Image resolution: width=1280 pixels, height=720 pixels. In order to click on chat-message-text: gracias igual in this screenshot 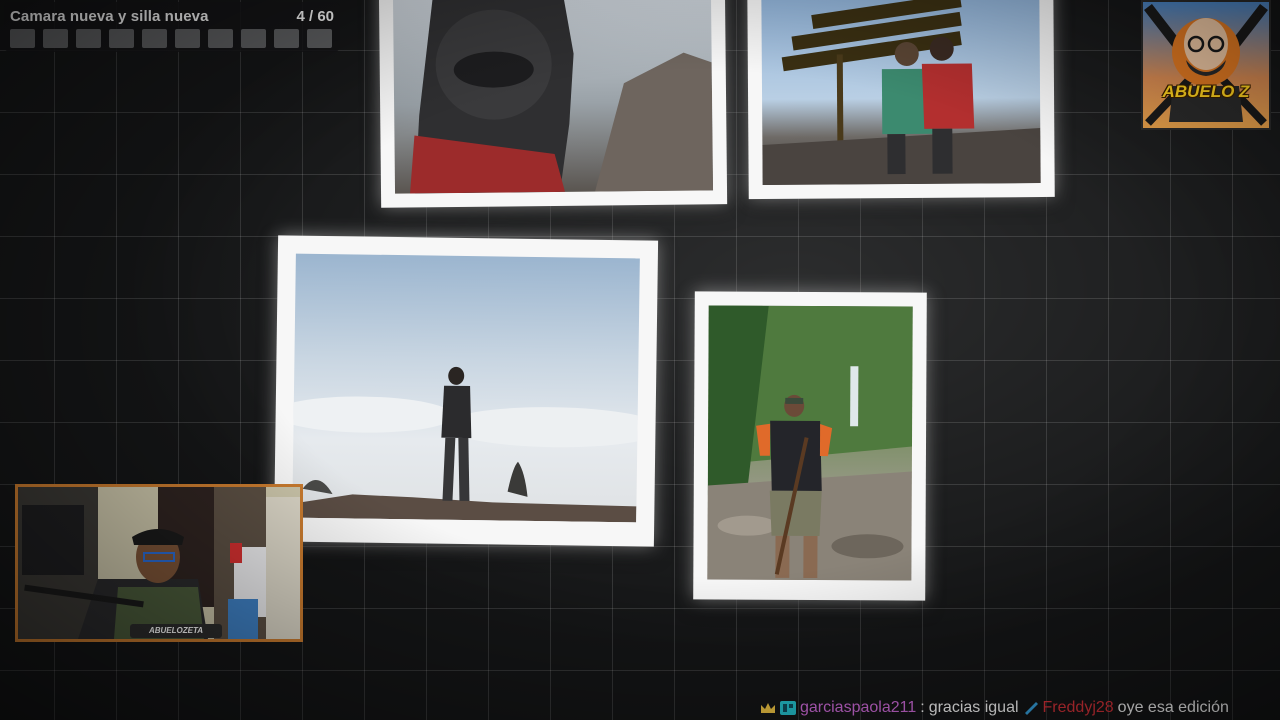, I will do `click(973, 707)`.